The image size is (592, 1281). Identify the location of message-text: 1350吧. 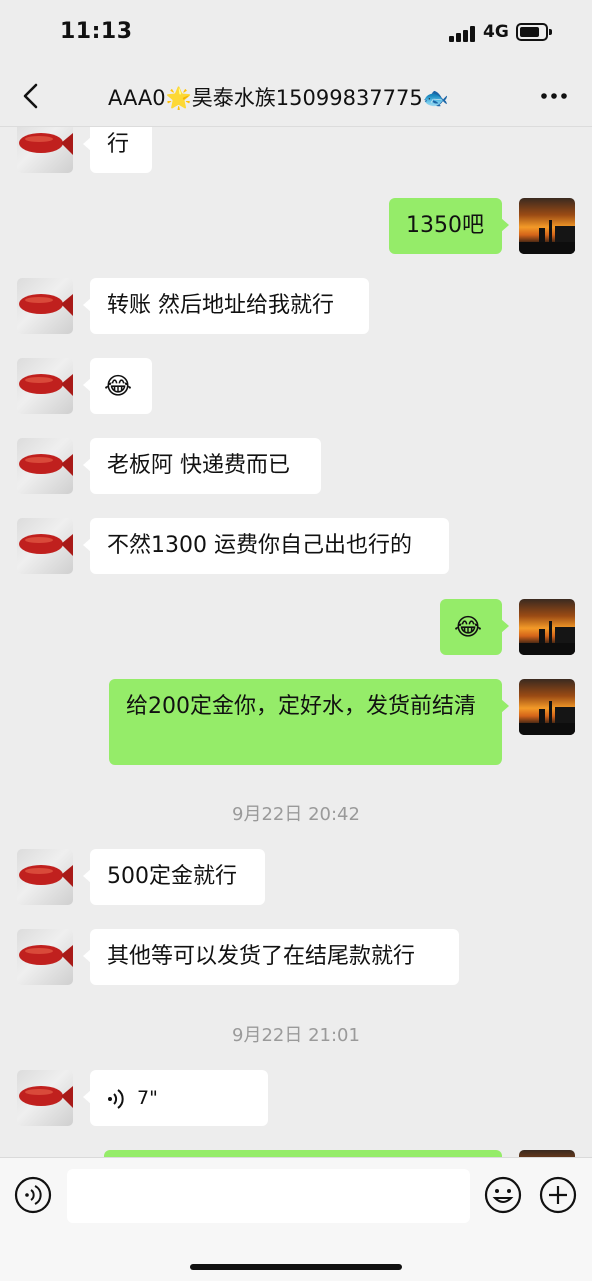
(445, 225).